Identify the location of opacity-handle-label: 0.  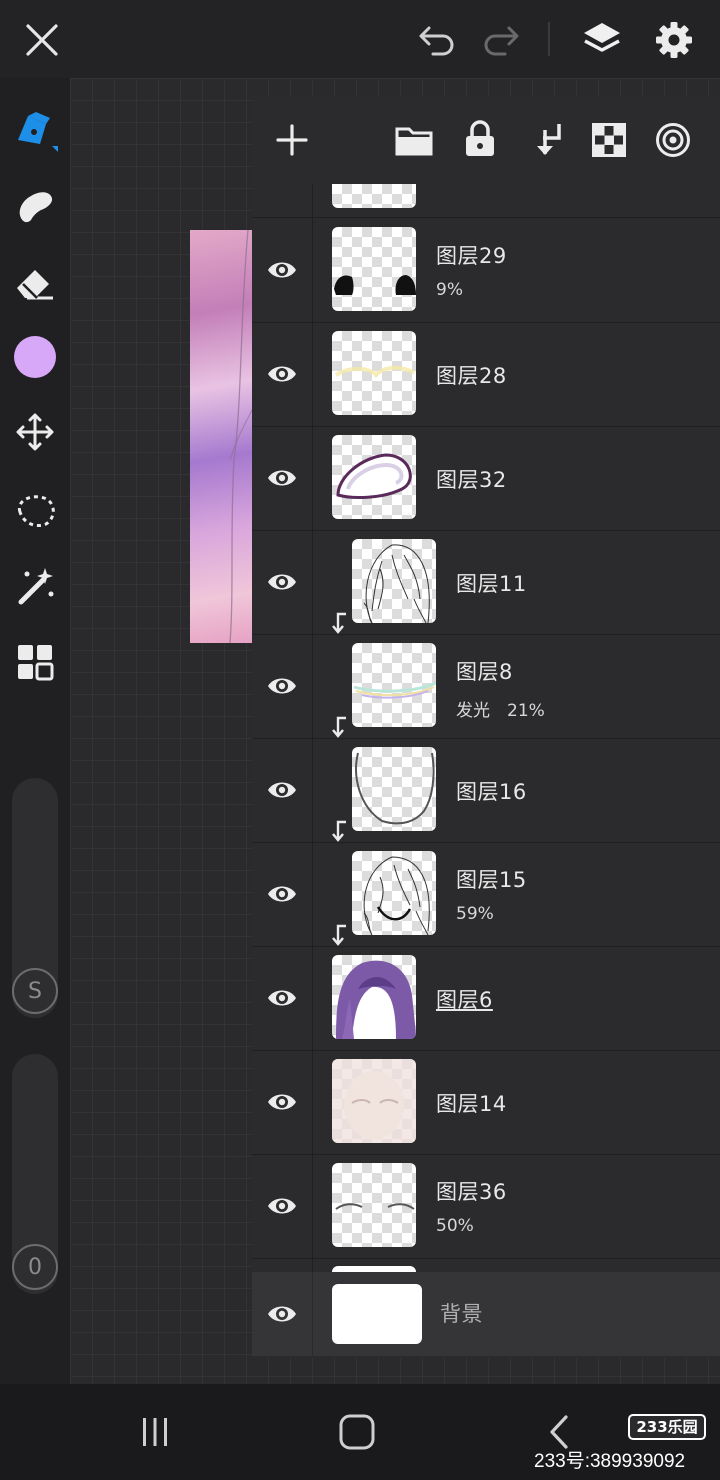
(35, 1267).